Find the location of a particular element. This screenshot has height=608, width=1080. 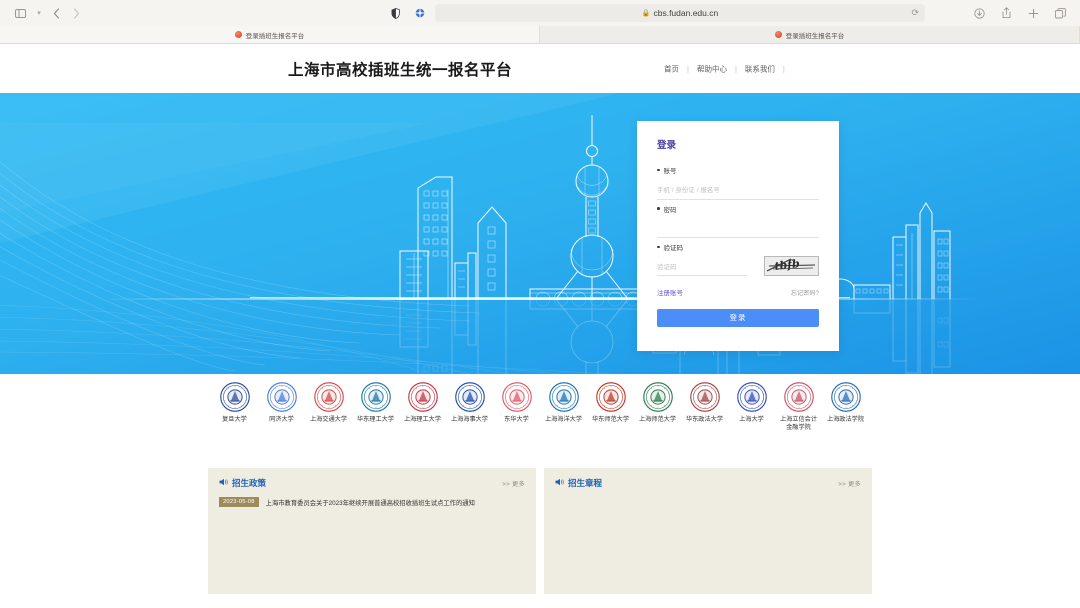

university-item: 上海大学 is located at coordinates (751, 403).